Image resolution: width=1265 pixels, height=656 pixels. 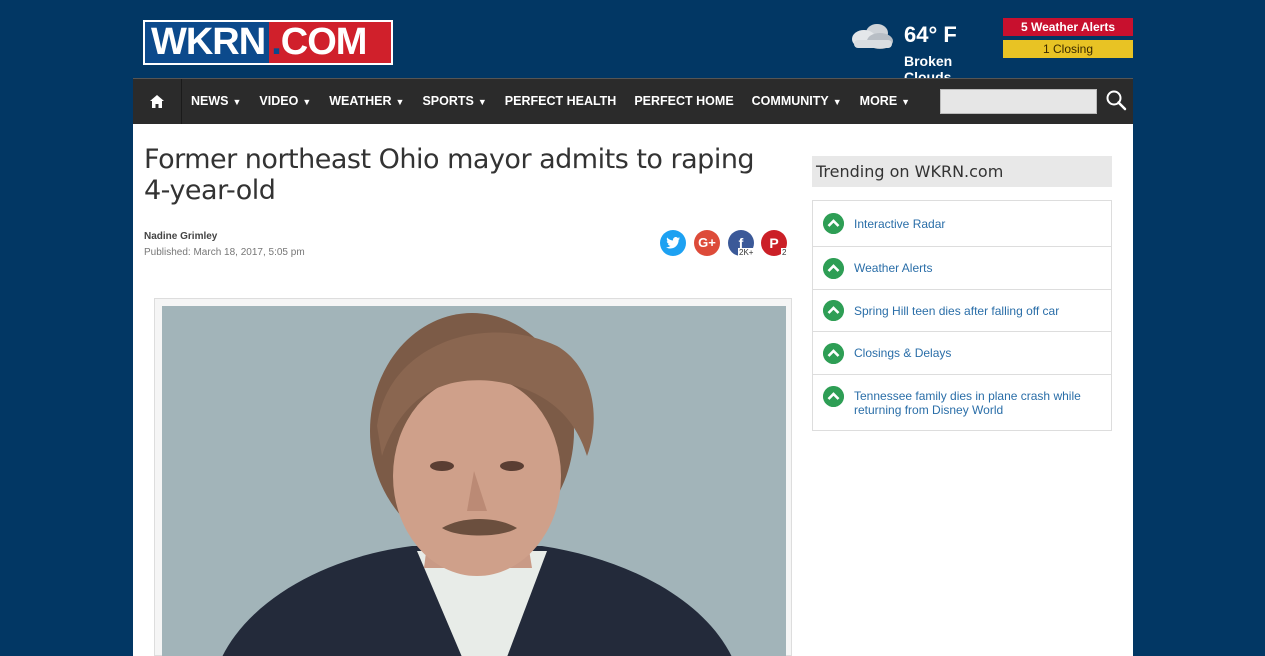 What do you see at coordinates (1068, 49) in the screenshot?
I see `closings-button: 1 Closing` at bounding box center [1068, 49].